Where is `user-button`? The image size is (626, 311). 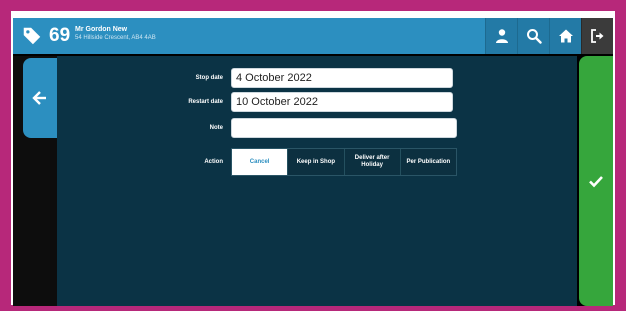 user-button is located at coordinates (501, 36).